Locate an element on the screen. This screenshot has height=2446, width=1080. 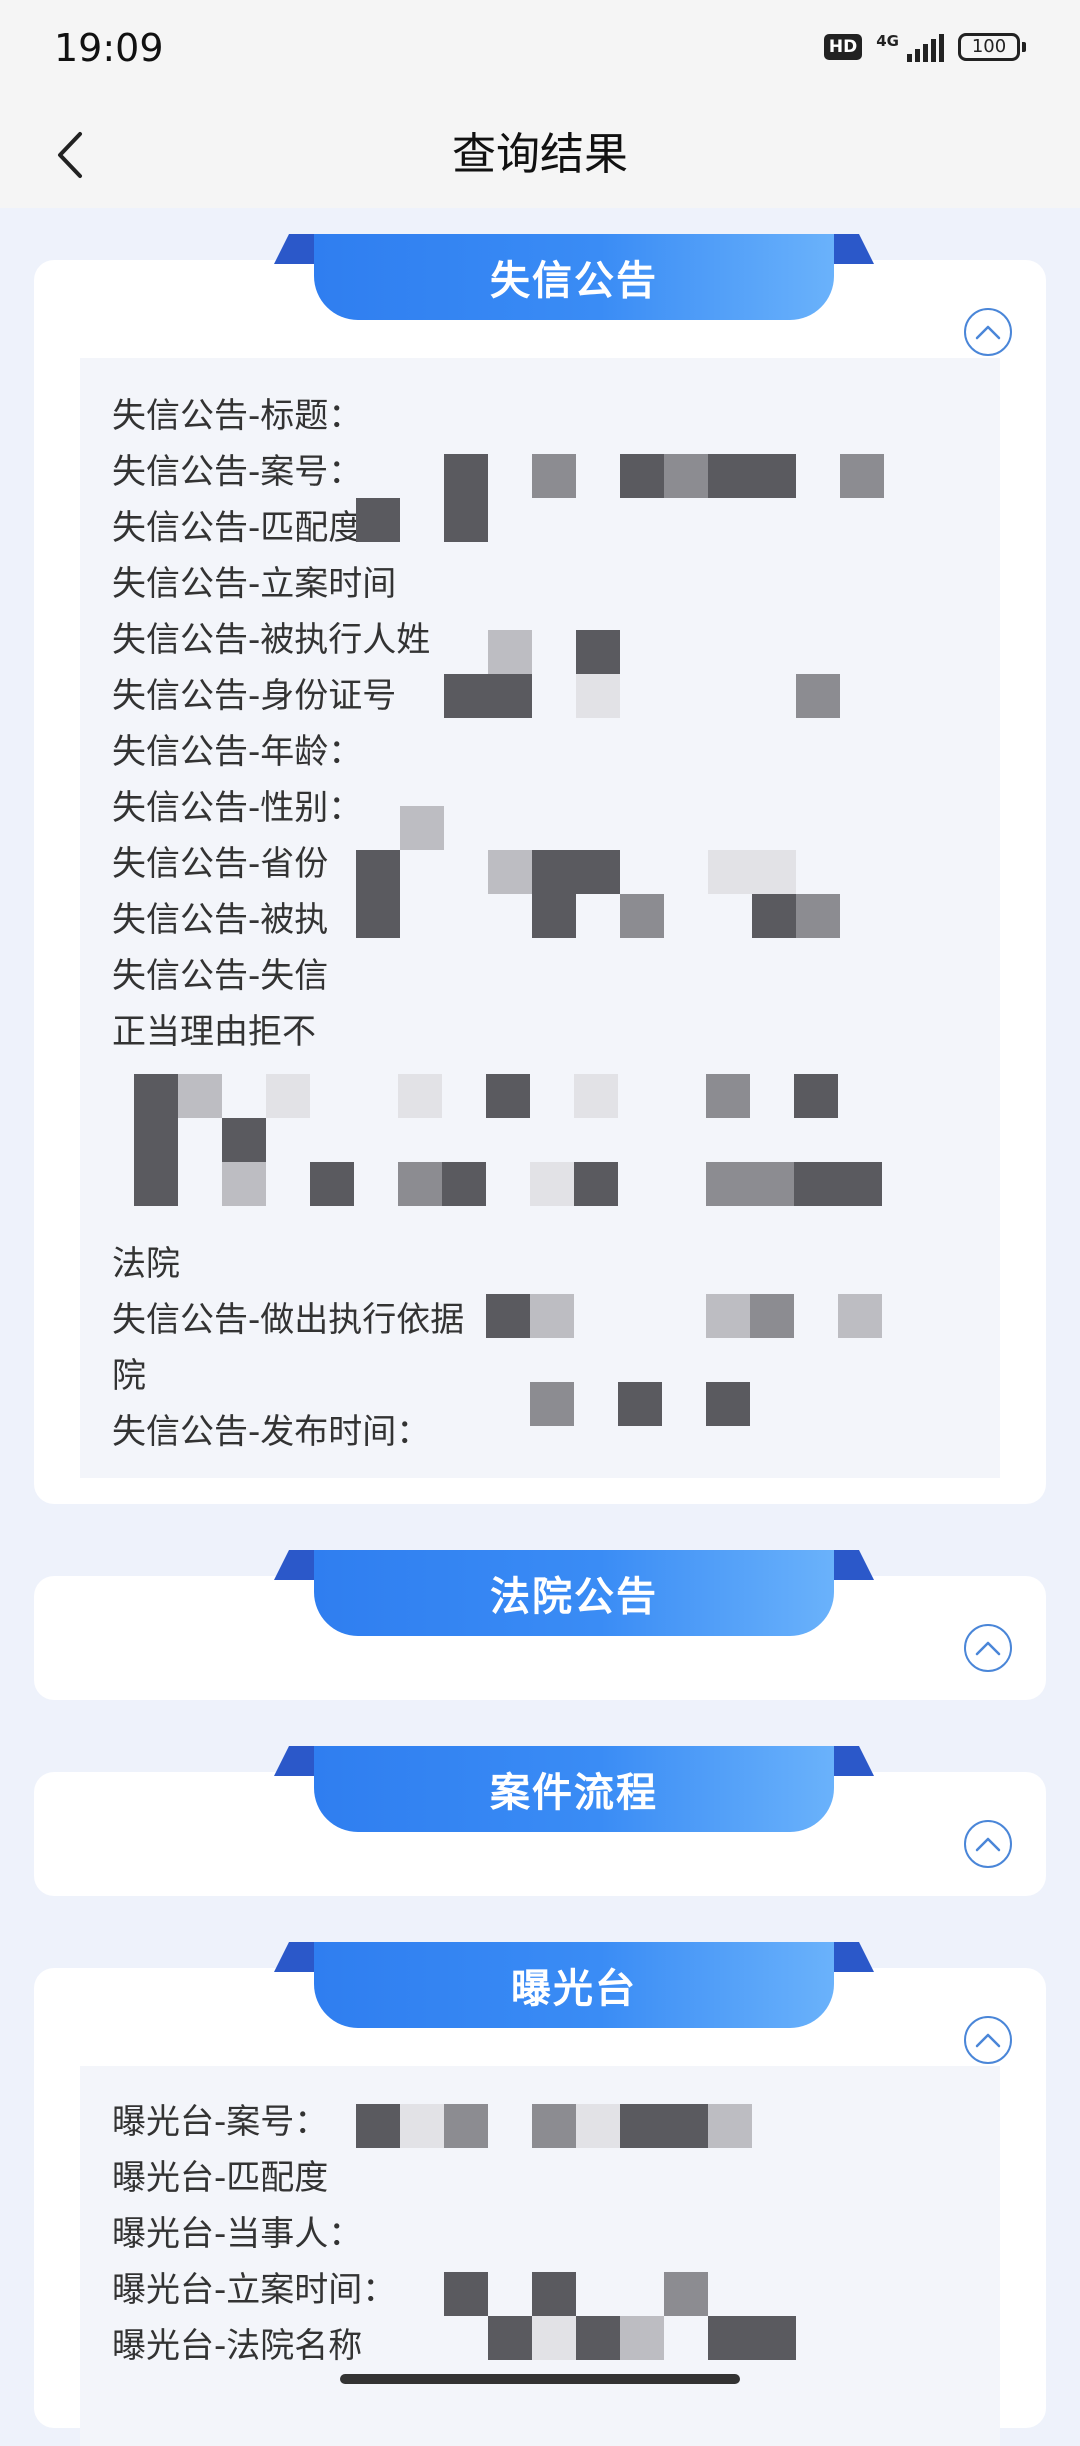
section-title: 失信公告 is located at coordinates (574, 281).